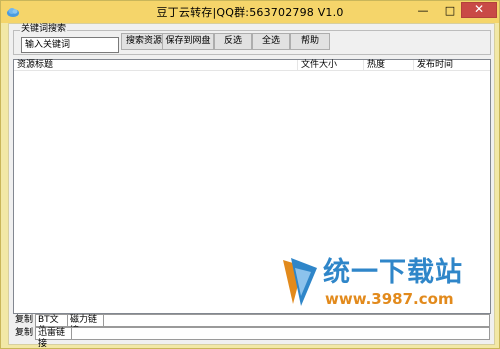 The width and height of the screenshot is (500, 349). I want to click on download-site-logo-icon, so click(300, 282).